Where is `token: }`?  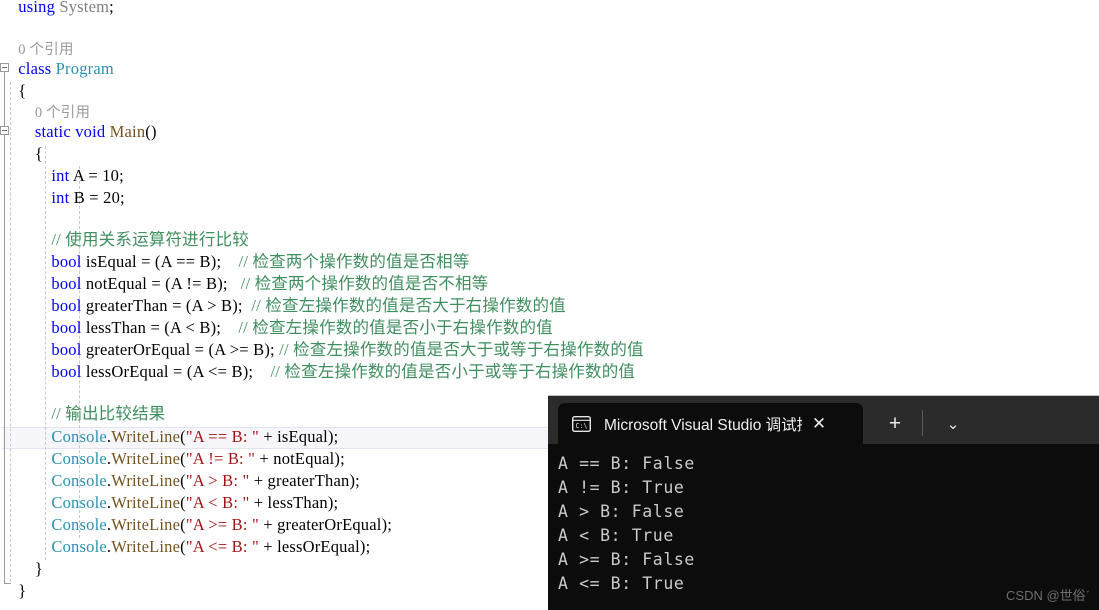 token: } is located at coordinates (38, 568).